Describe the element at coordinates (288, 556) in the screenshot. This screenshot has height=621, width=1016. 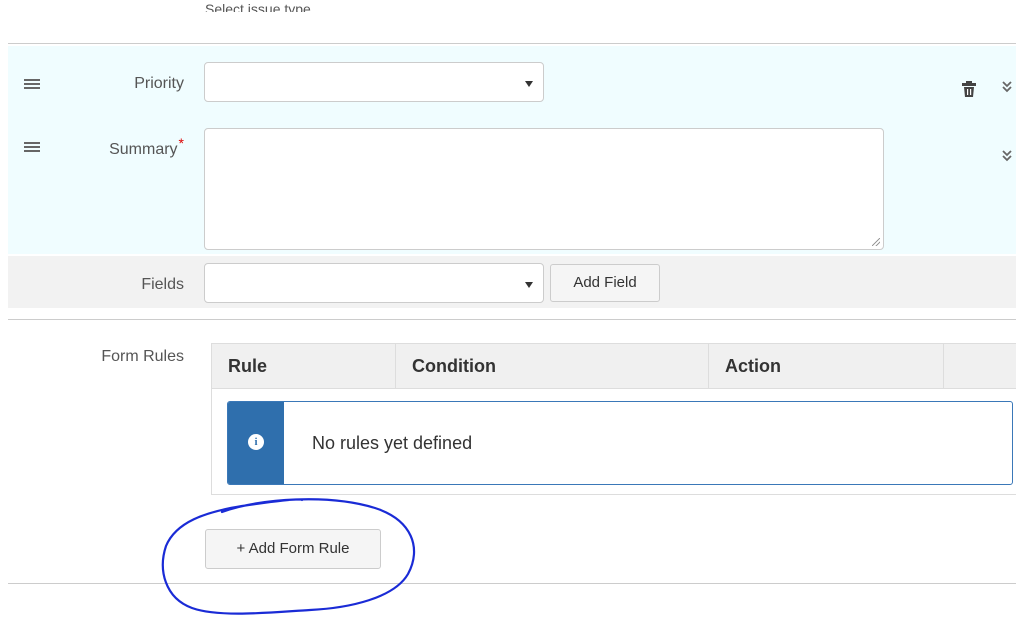
I see `annotation-circle` at that location.